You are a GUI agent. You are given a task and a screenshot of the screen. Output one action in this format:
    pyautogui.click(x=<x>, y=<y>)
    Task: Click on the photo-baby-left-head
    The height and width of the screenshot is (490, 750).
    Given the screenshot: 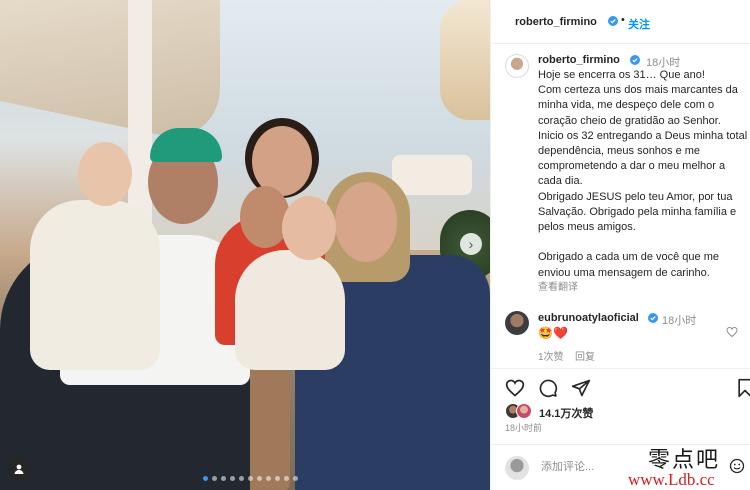 What is the action you would take?
    pyautogui.click(x=105, y=174)
    